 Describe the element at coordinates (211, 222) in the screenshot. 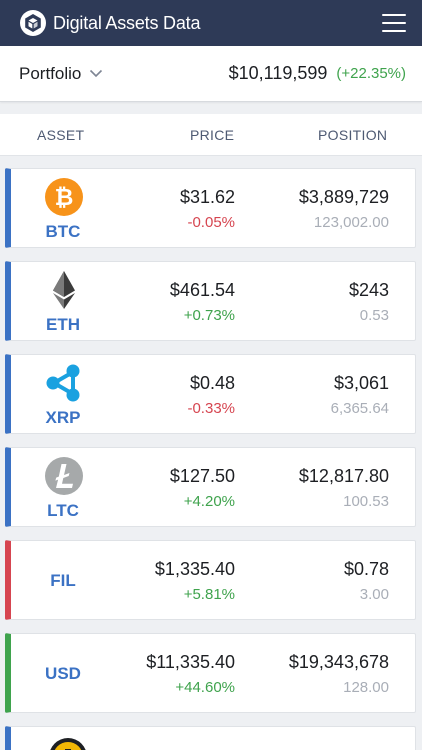

I see `asset-price-change: -0.05%` at that location.